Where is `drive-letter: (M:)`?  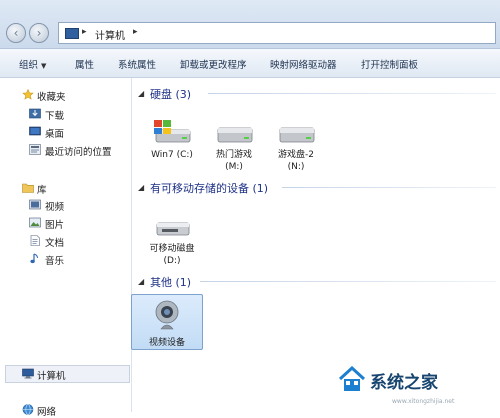 drive-letter: (M:) is located at coordinates (234, 167).